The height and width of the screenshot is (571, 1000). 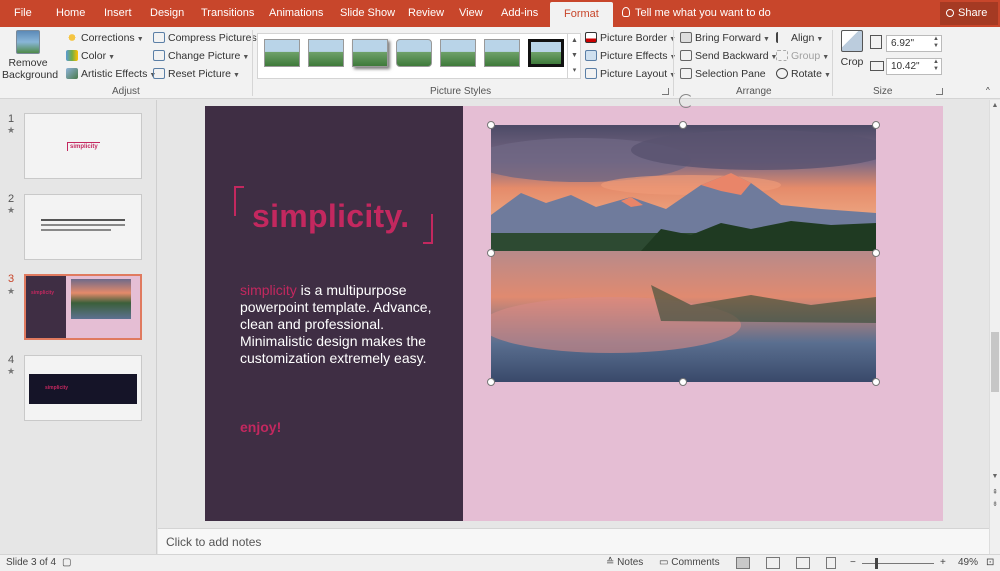 I want to click on vertical-scrollbar: ▲ ▼ ⇞ ⇟, so click(x=994, y=327).